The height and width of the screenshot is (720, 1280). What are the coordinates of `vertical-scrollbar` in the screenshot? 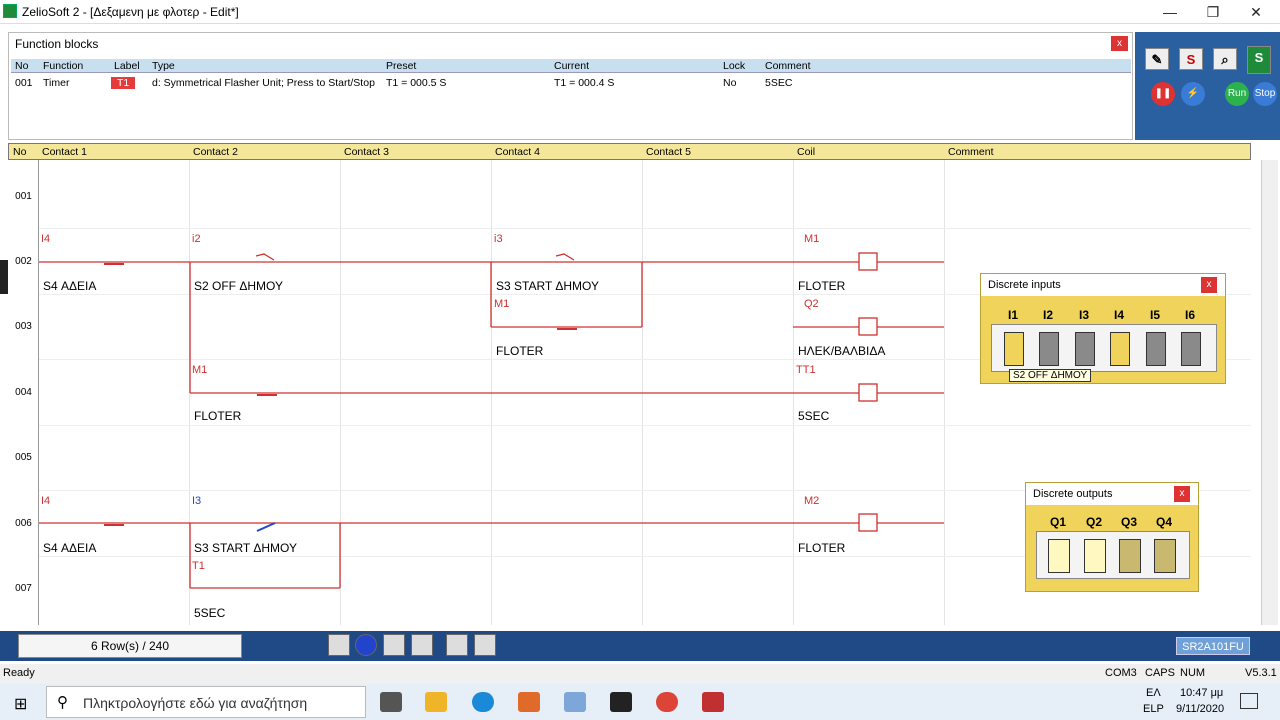 It's located at (1269, 392).